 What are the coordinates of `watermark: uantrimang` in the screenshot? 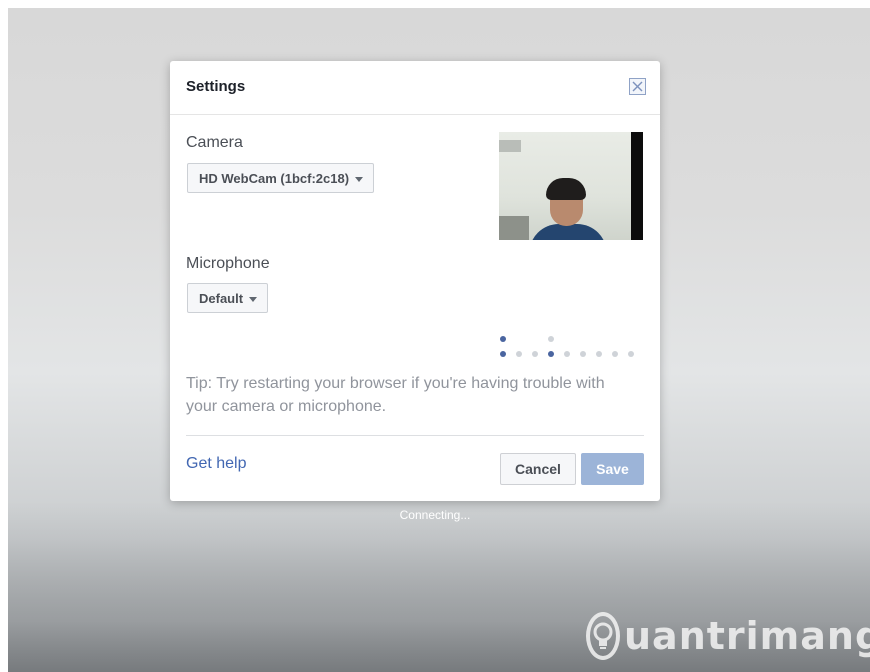 It's located at (728, 636).